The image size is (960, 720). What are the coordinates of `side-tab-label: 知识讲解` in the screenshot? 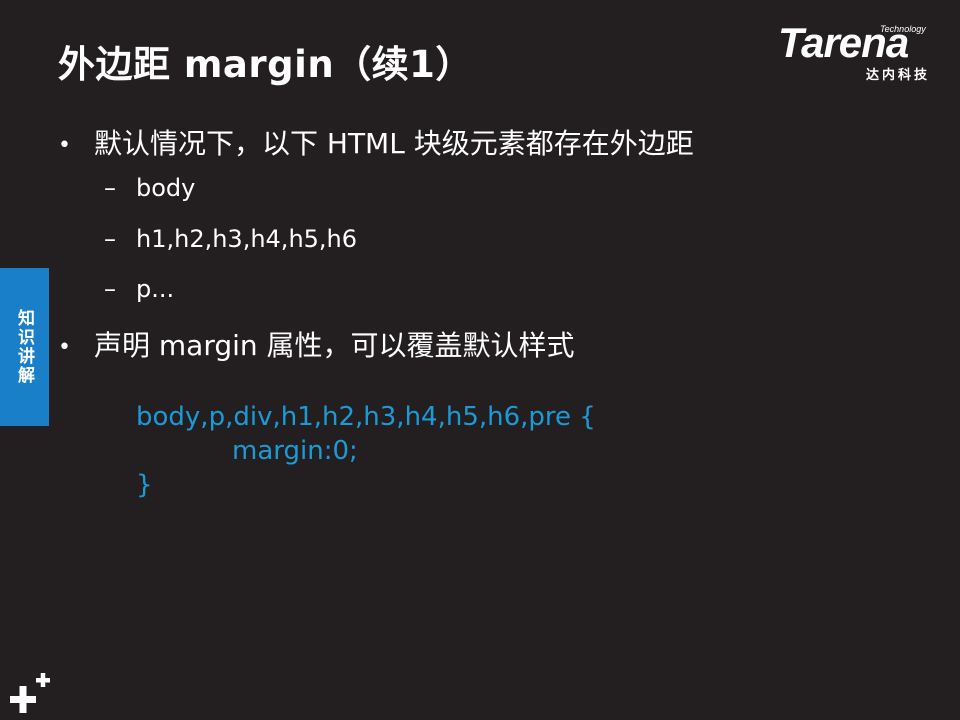 It's located at (24, 347).